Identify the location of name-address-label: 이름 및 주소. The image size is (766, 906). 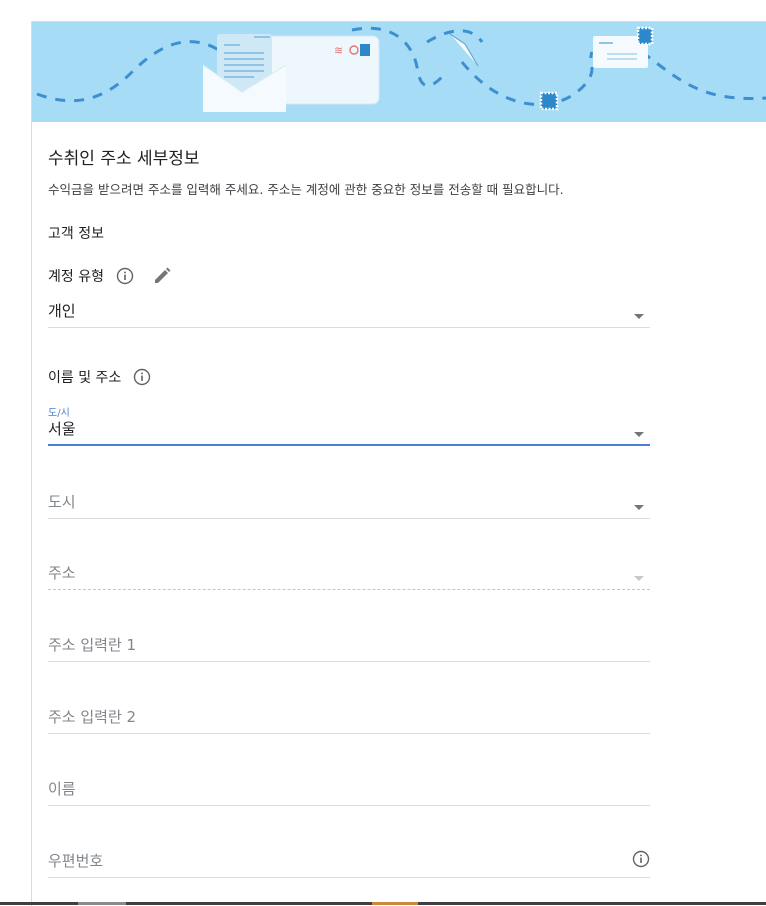
(85, 378).